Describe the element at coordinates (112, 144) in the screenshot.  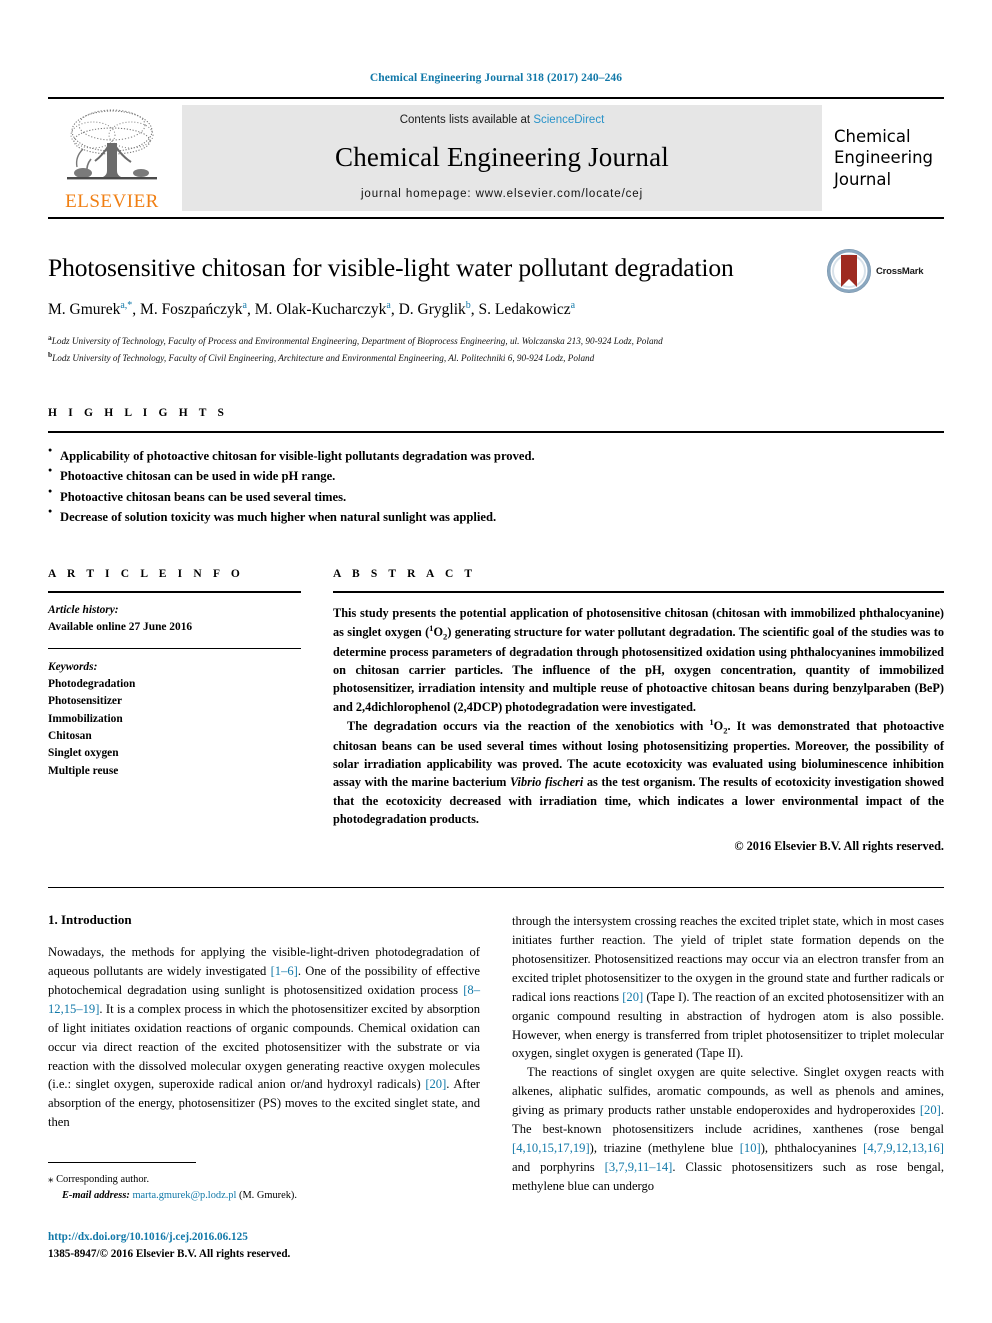
I see `elsevier-tree-icon` at that location.